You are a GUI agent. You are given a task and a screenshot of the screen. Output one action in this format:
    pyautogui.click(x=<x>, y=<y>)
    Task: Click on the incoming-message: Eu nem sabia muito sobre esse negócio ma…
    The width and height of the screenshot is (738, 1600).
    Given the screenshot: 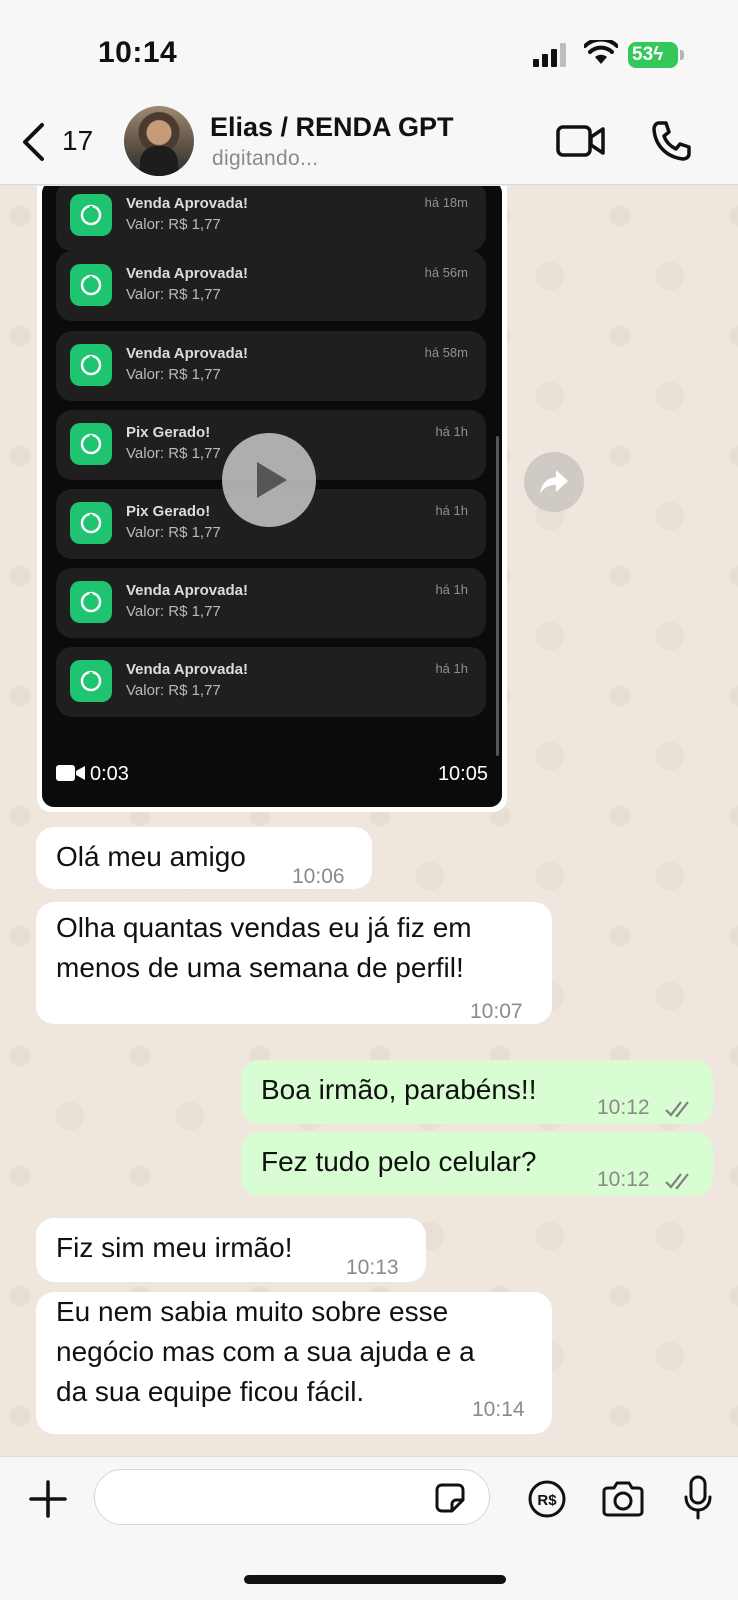 What is the action you would take?
    pyautogui.click(x=294, y=1363)
    